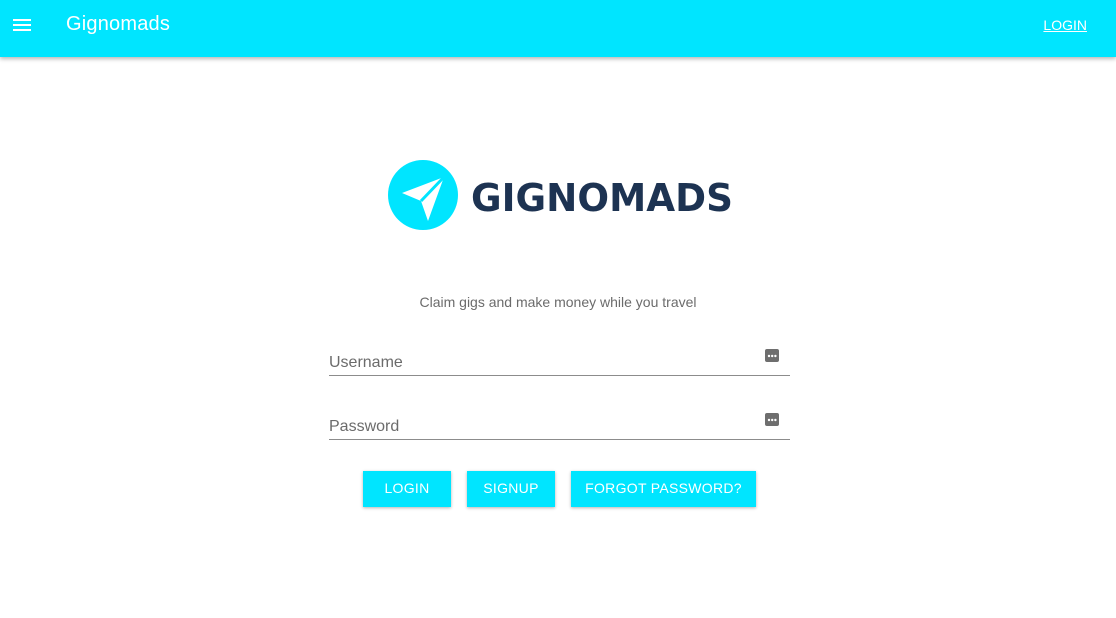 Image resolution: width=1116 pixels, height=618 pixels. What do you see at coordinates (539, 424) in the screenshot?
I see `password-input` at bounding box center [539, 424].